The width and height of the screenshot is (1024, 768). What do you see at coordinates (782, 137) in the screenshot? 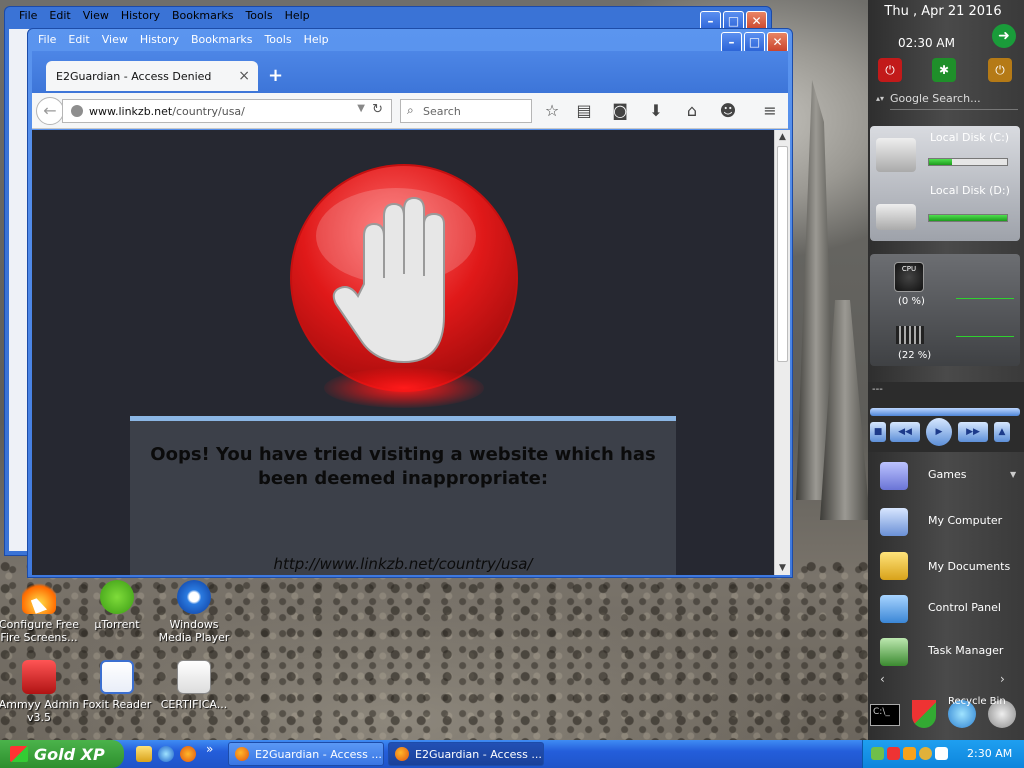
I see `scroll-up-icon: ▲` at bounding box center [782, 137].